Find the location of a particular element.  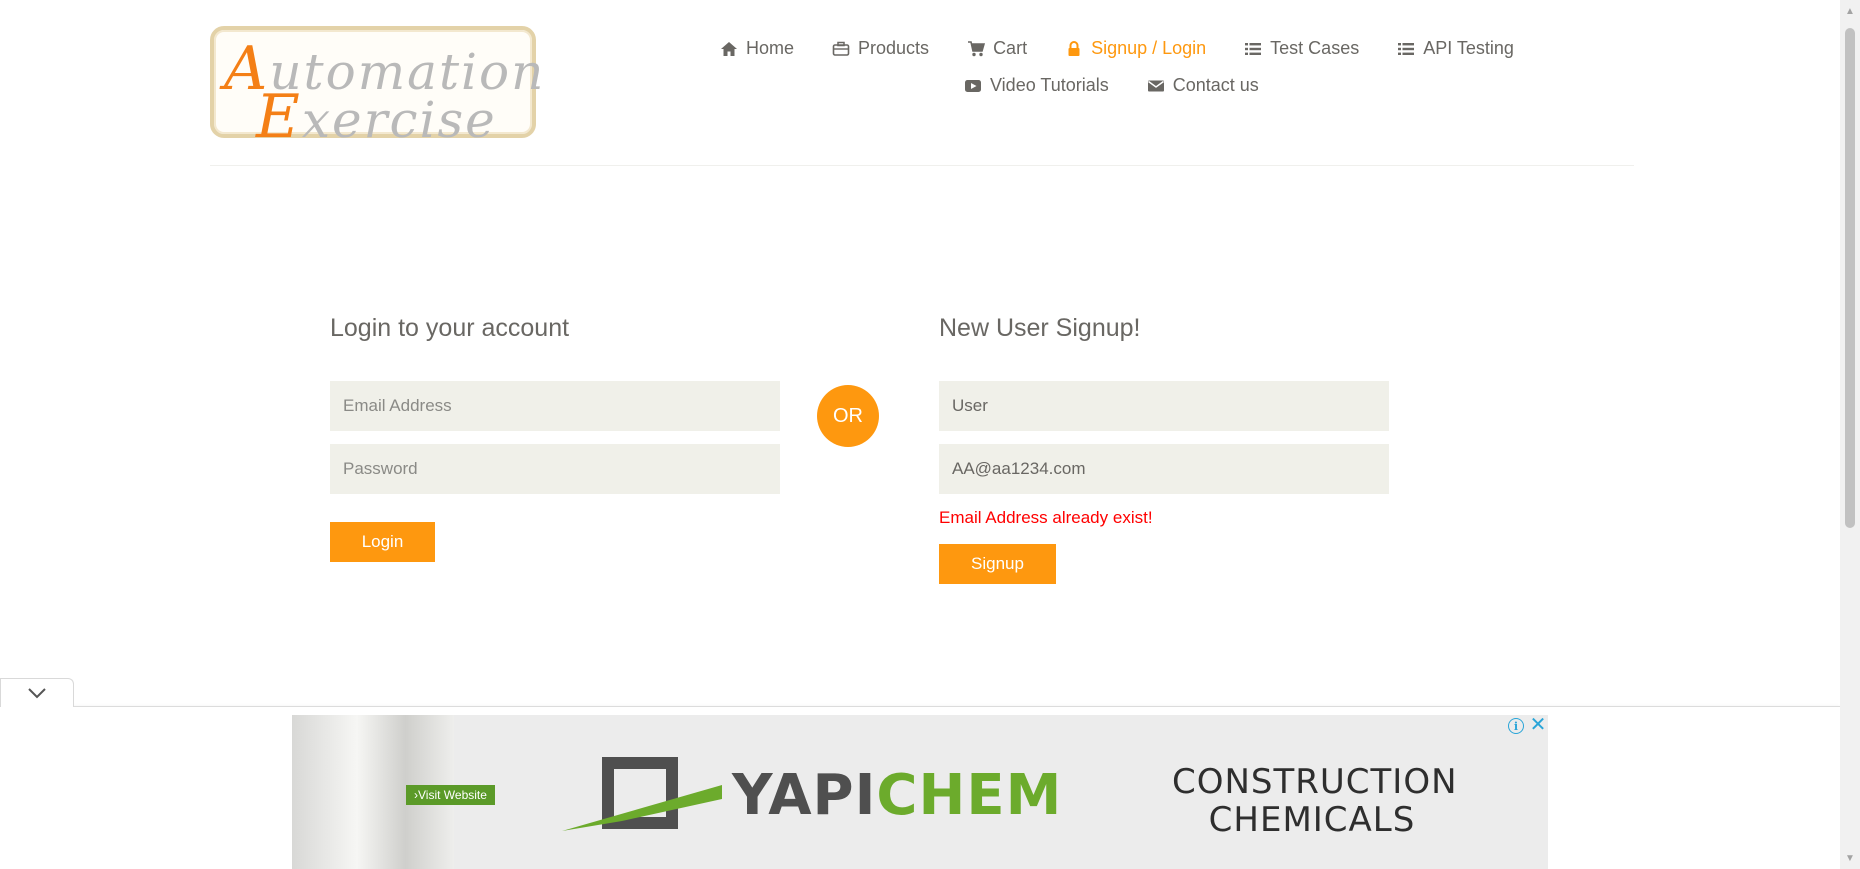

nav-test-cases: Test Cases is located at coordinates (1301, 48).